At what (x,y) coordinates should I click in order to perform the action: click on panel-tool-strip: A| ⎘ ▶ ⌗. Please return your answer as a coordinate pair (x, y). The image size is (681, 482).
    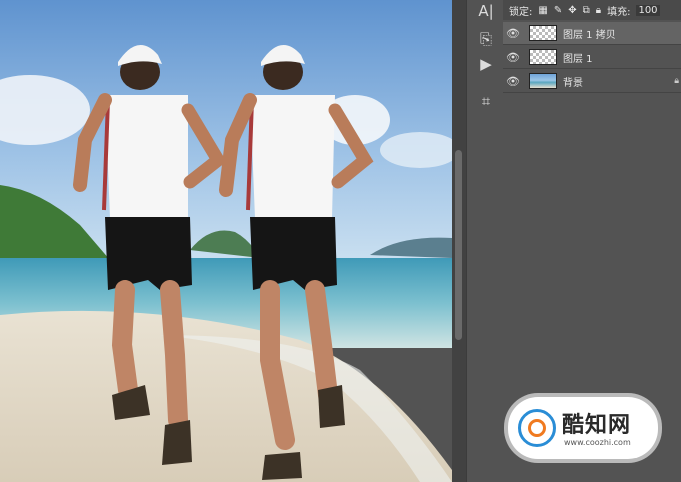
    Looking at the image, I should click on (485, 241).